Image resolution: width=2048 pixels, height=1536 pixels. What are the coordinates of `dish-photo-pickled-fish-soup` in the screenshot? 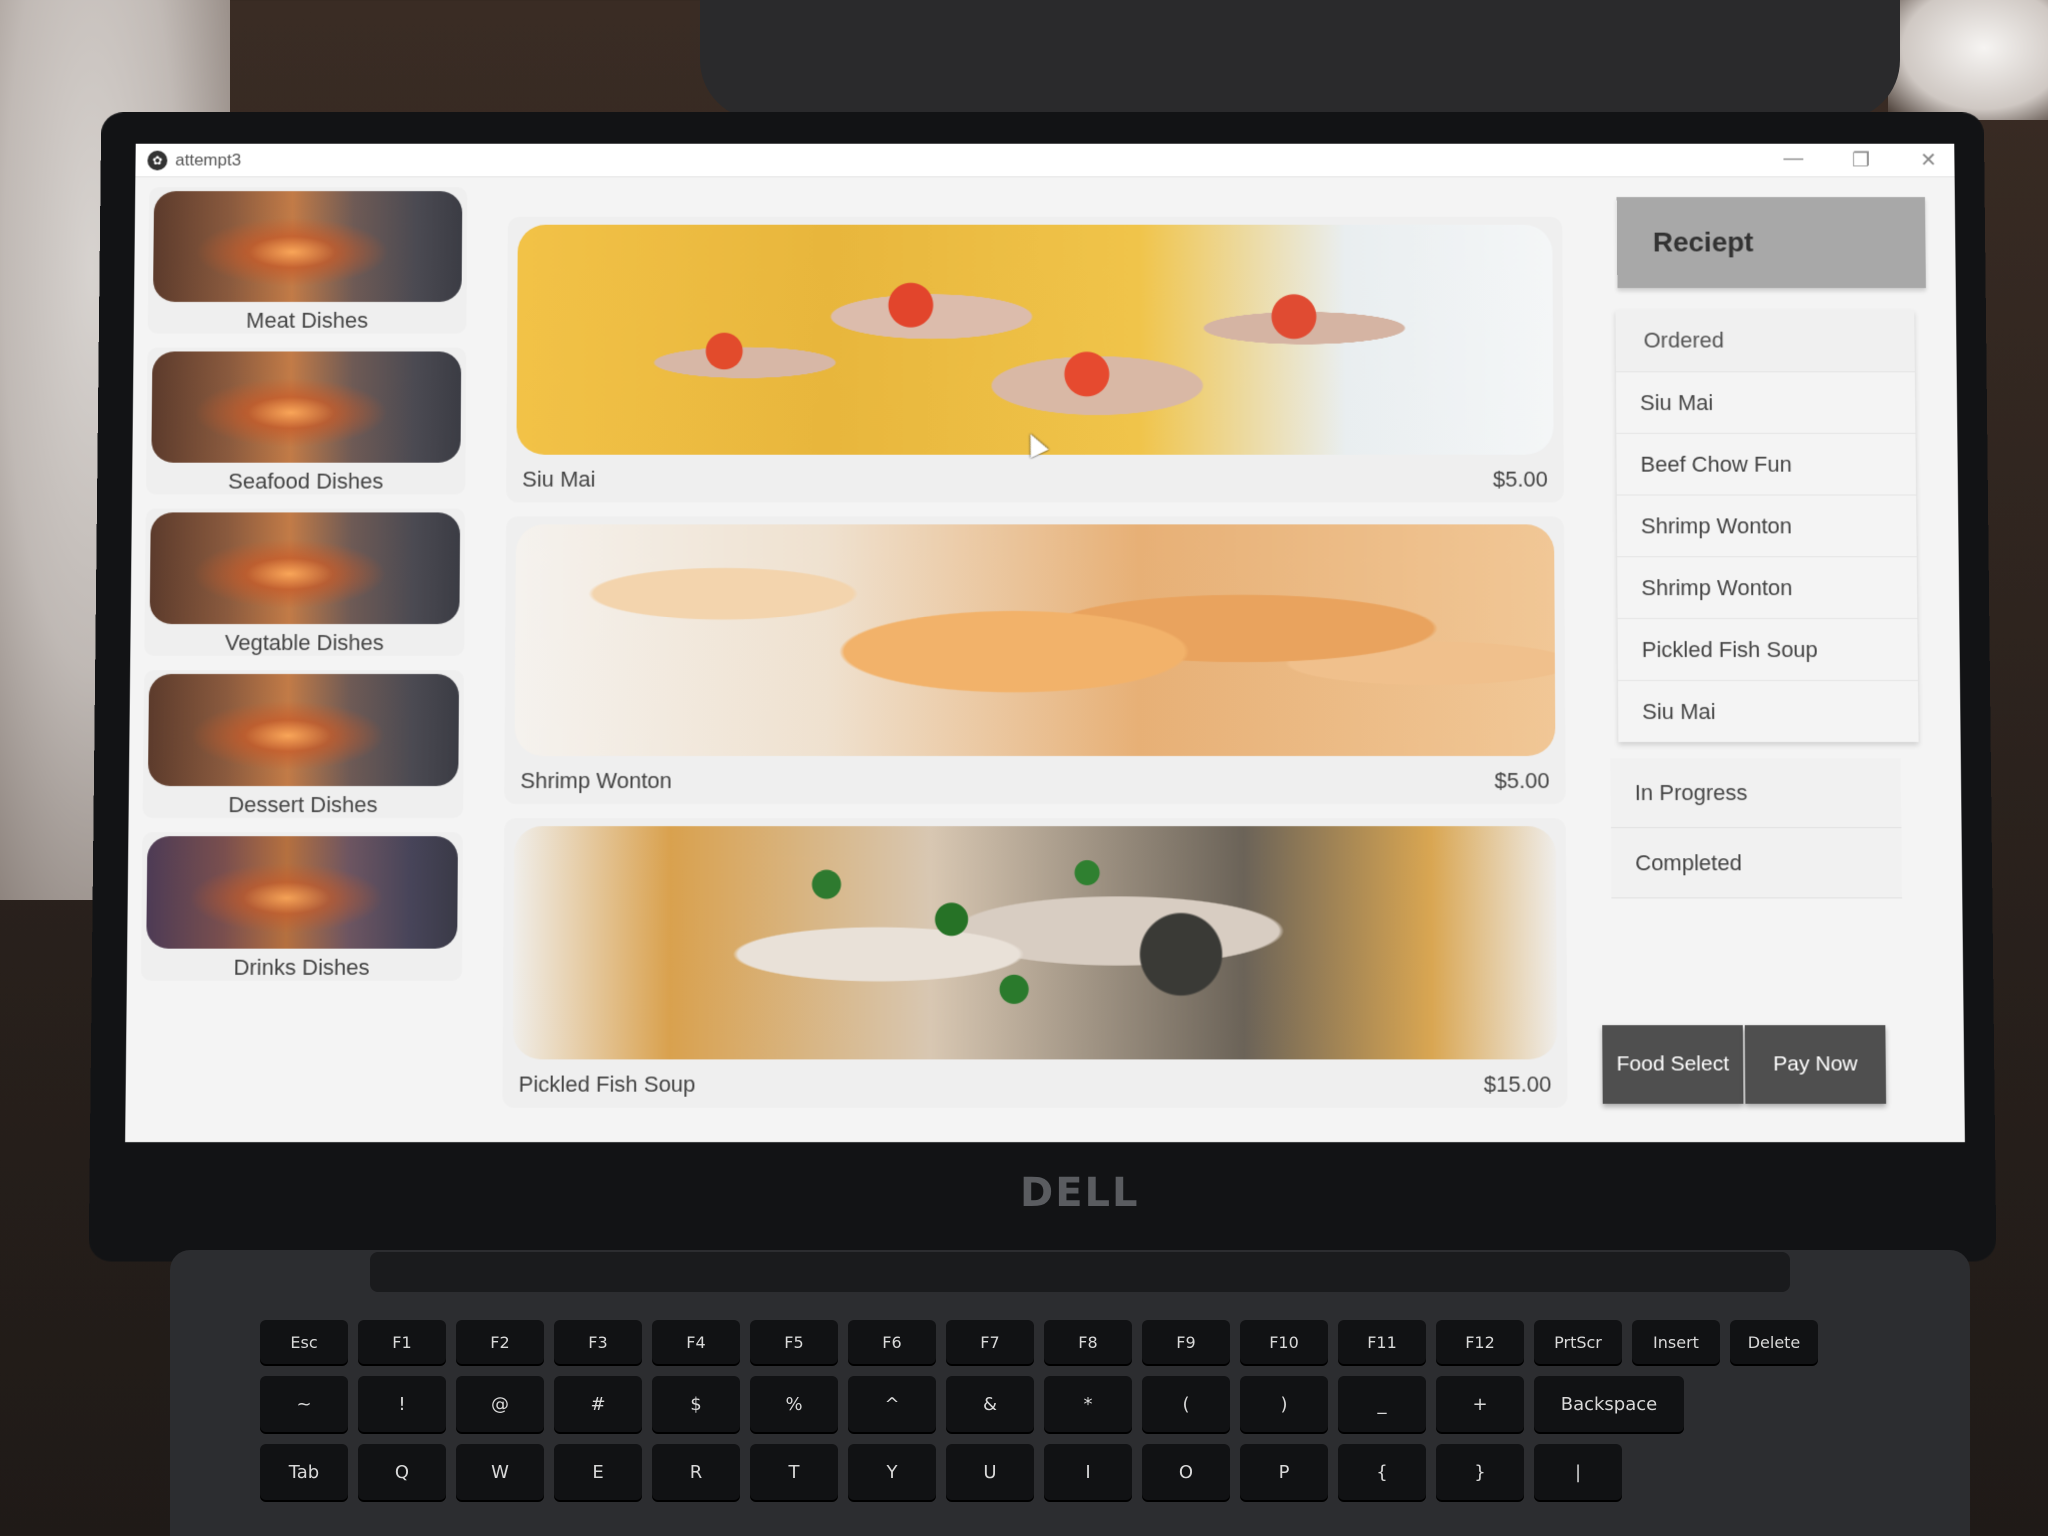 It's located at (1035, 943).